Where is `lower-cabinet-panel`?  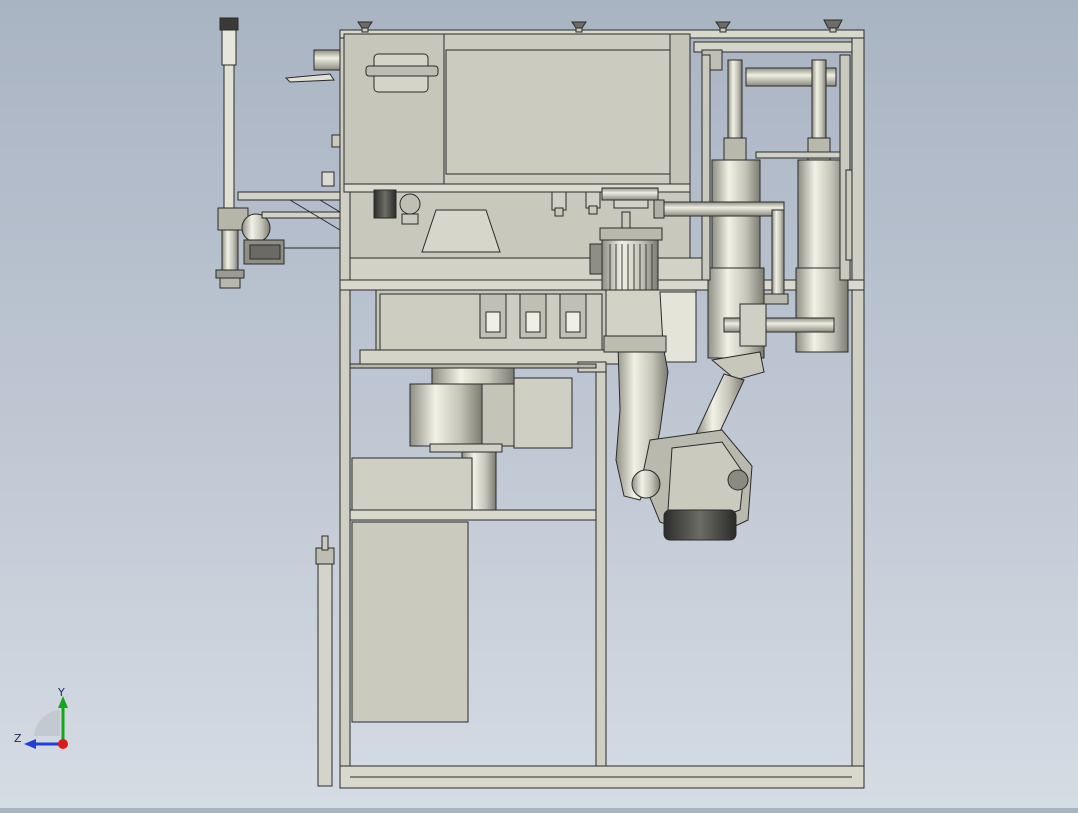 lower-cabinet-panel is located at coordinates (412, 590).